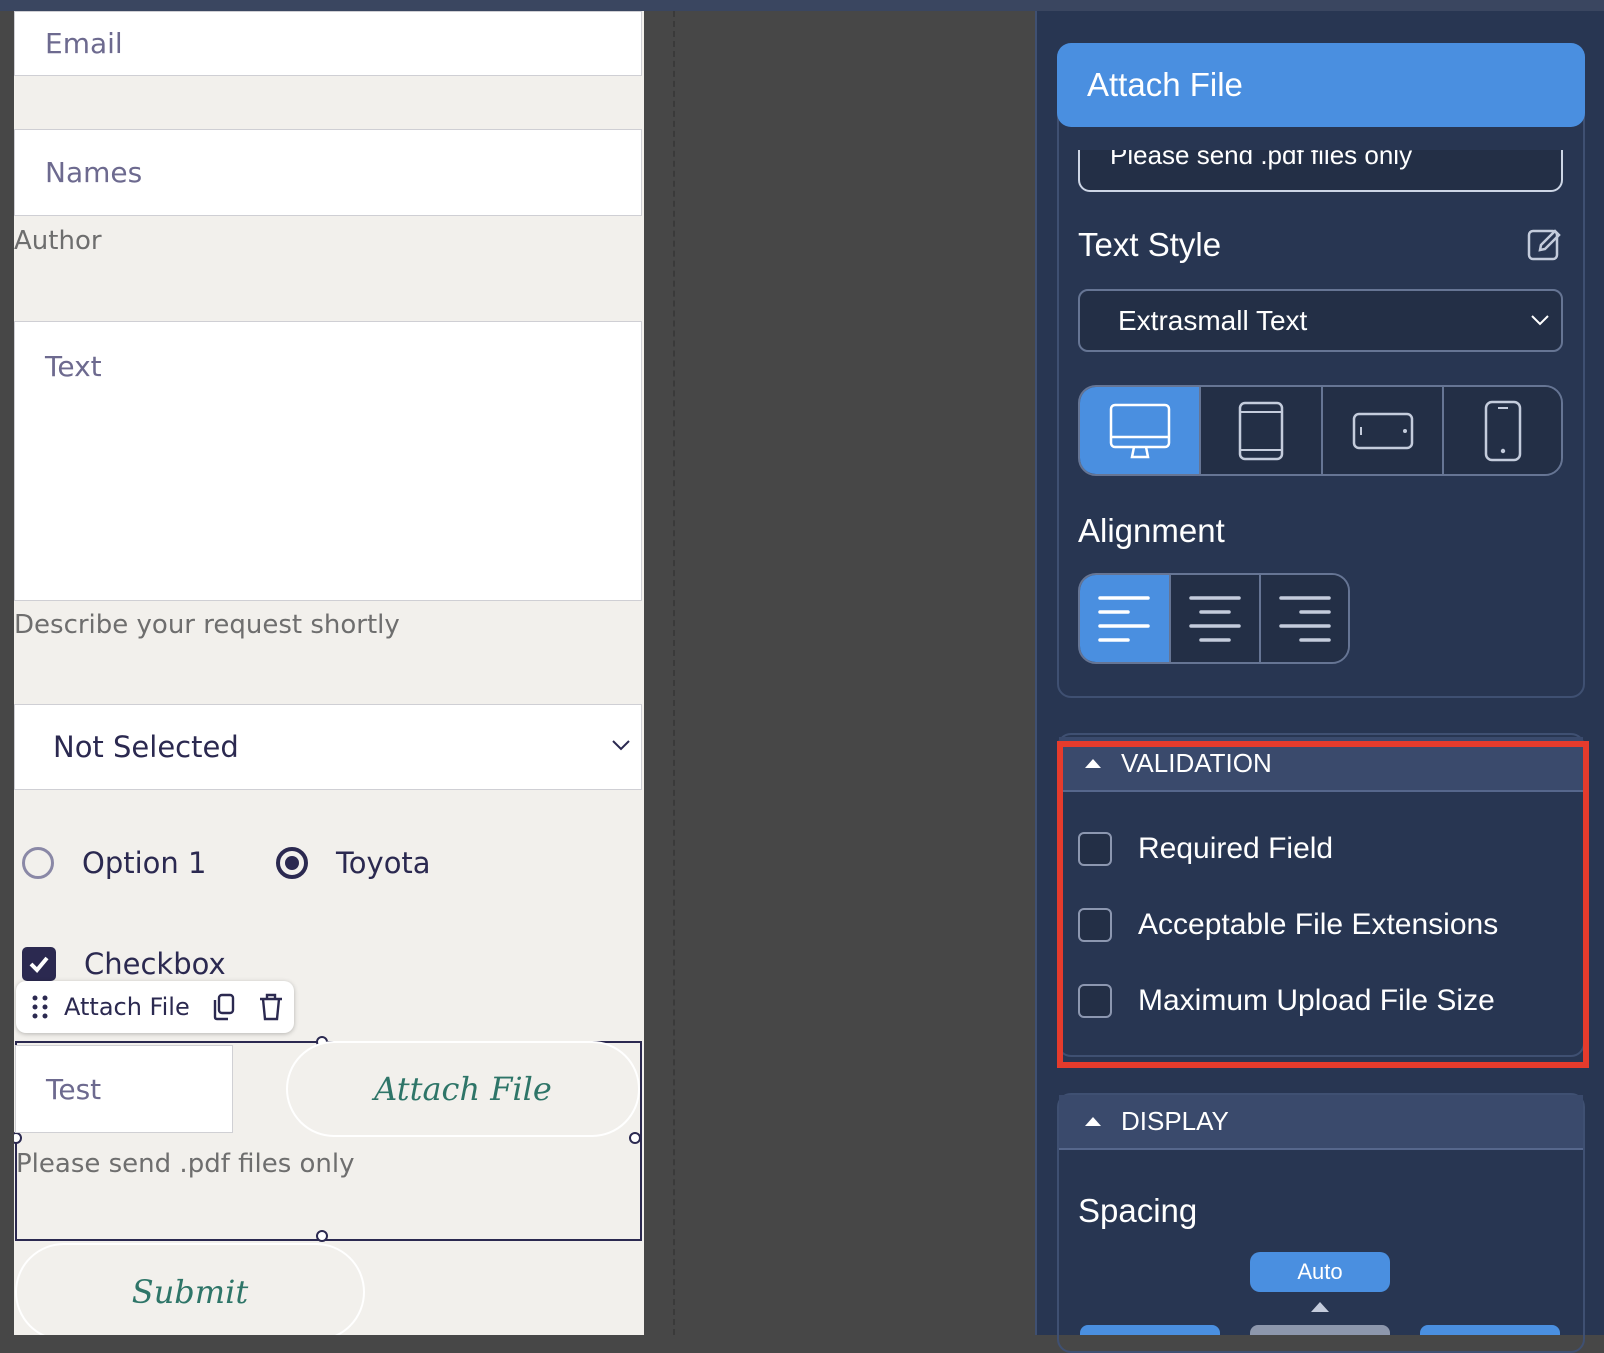  I want to click on submit-button: Submit, so click(190, 1289).